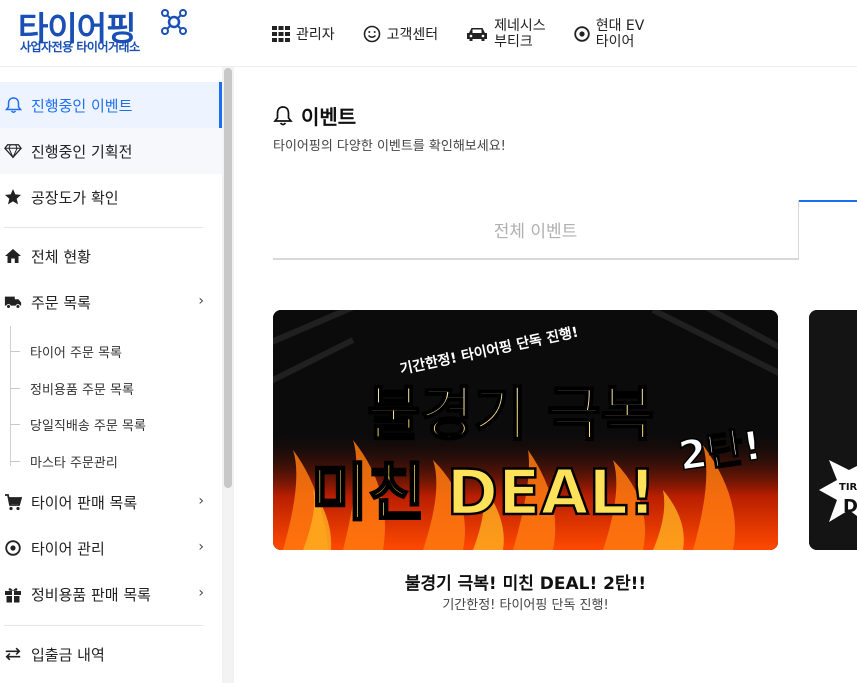  Describe the element at coordinates (850, 506) in the screenshot. I see `next-card-letter: D` at that location.